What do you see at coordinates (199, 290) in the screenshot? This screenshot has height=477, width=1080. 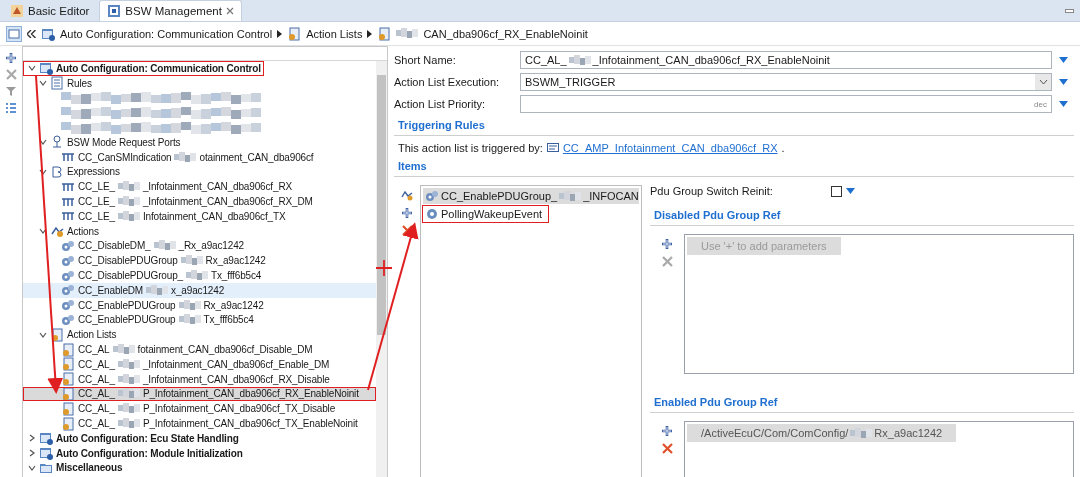 I see `tree-row: CC_EnableDM x_a9ac1242` at bounding box center [199, 290].